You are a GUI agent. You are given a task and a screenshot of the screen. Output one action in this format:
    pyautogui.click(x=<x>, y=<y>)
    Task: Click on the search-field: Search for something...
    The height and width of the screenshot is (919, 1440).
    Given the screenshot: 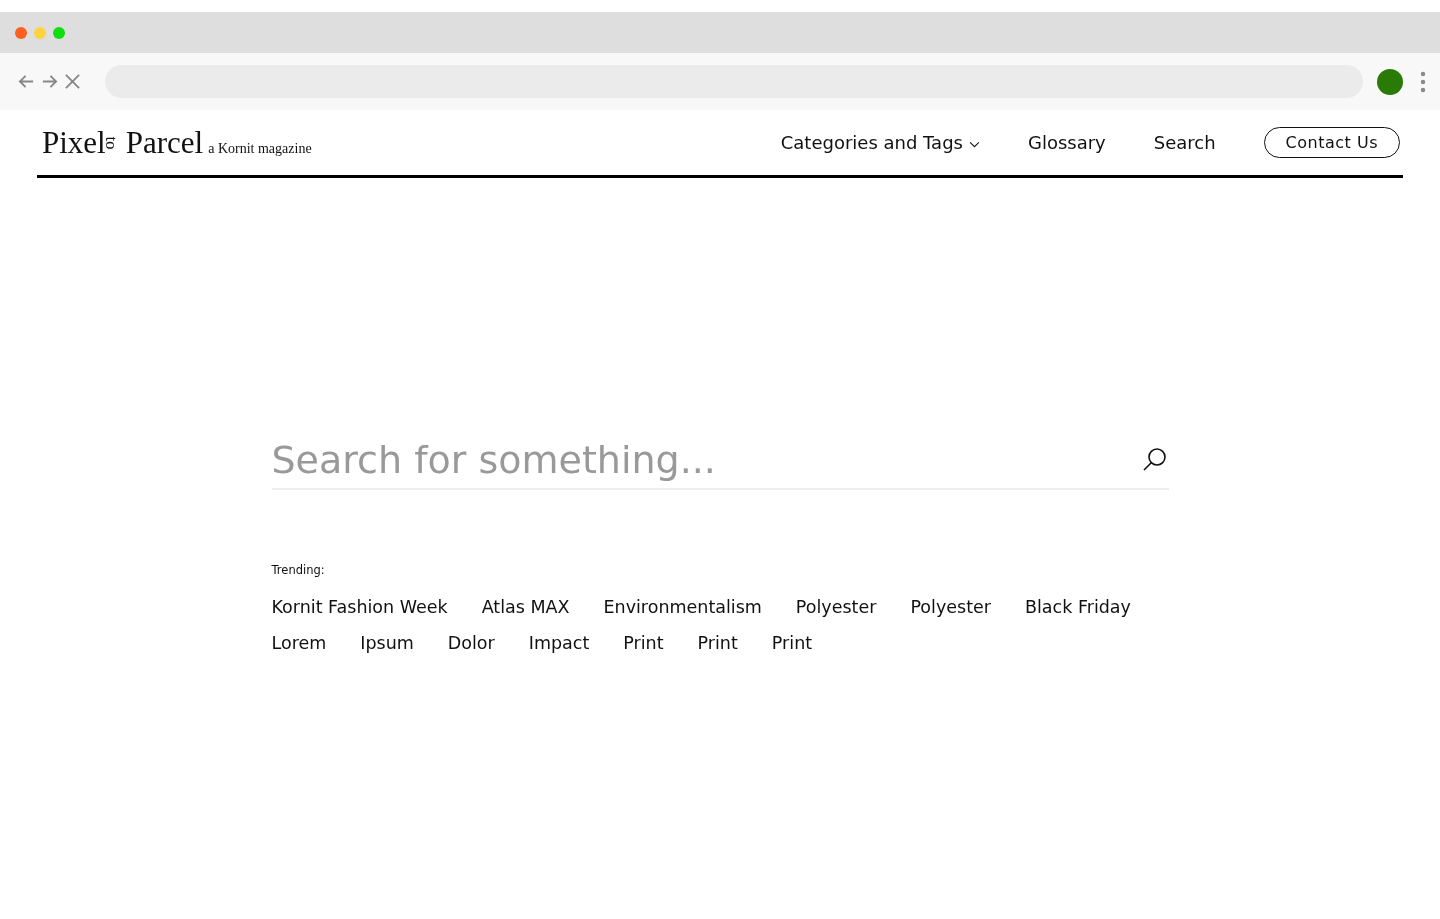 What is the action you would take?
    pyautogui.click(x=720, y=464)
    